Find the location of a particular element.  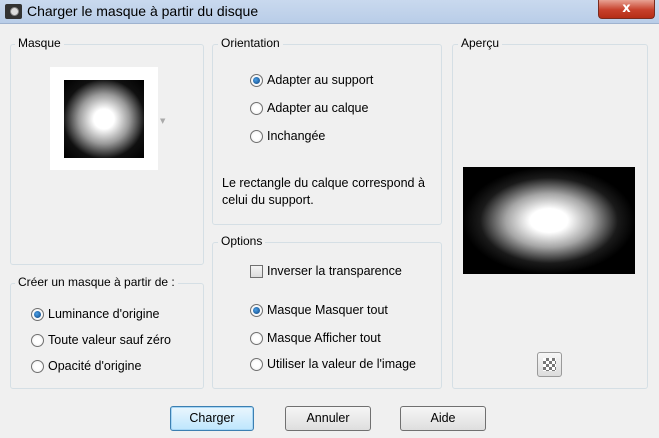

close-button: x is located at coordinates (626, 9).